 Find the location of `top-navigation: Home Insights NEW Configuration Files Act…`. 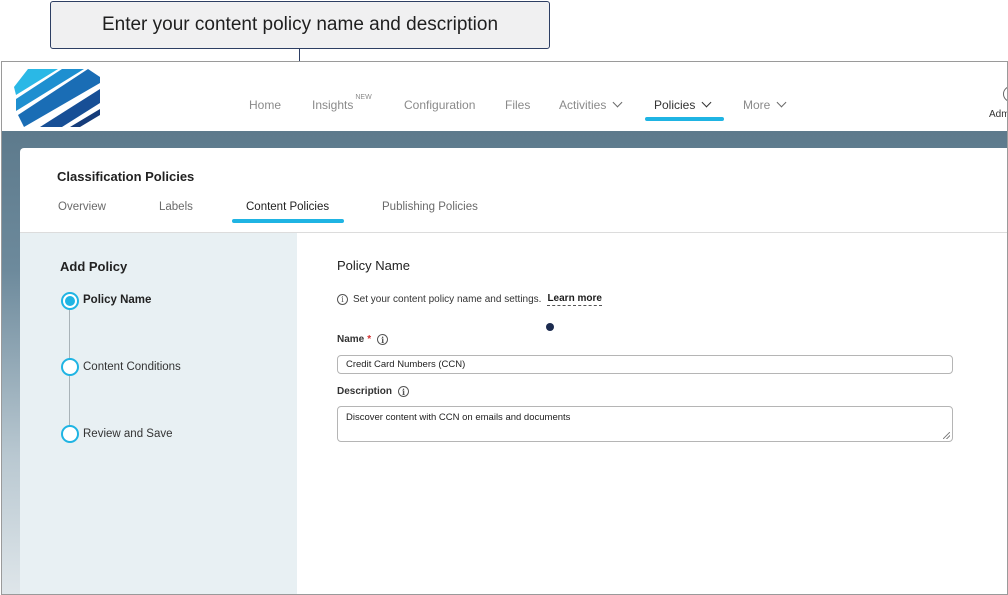

top-navigation: Home Insights NEW Configuration Files Act… is located at coordinates (504, 96).